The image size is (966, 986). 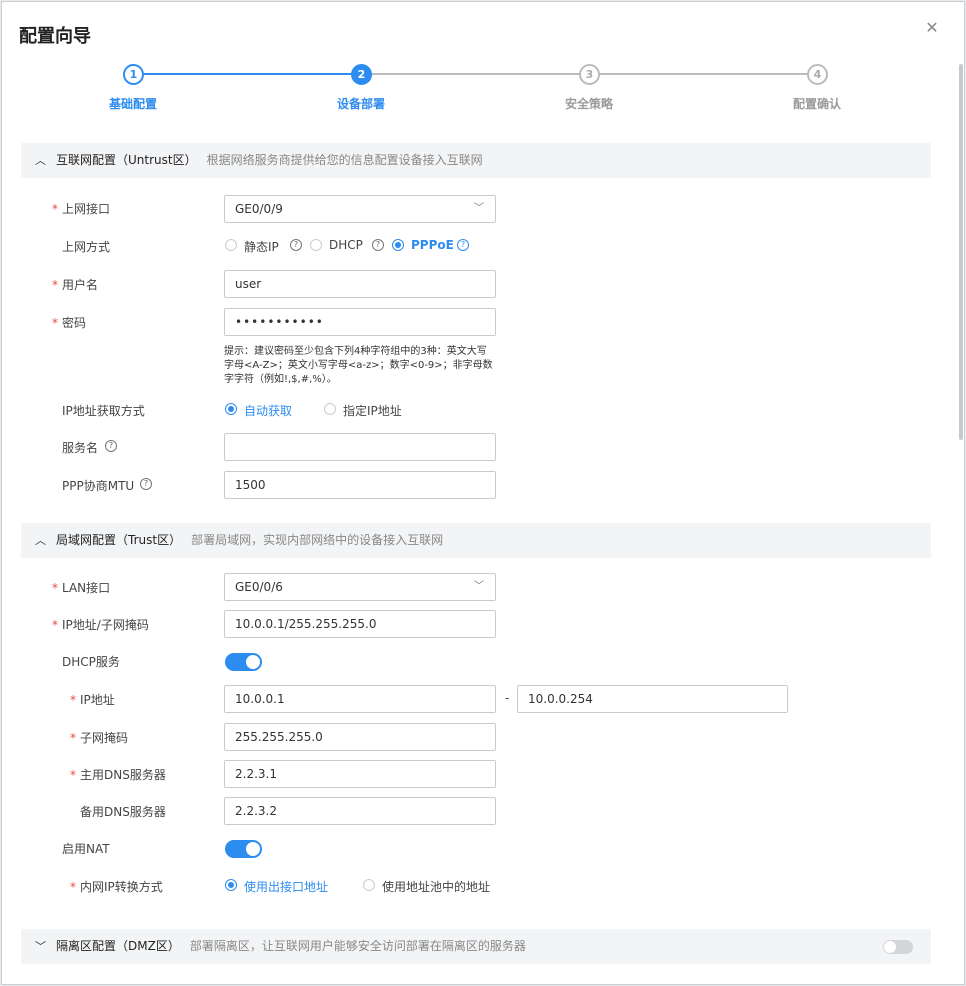 I want to click on mtu-label: PPP协商MTU, so click(x=98, y=486).